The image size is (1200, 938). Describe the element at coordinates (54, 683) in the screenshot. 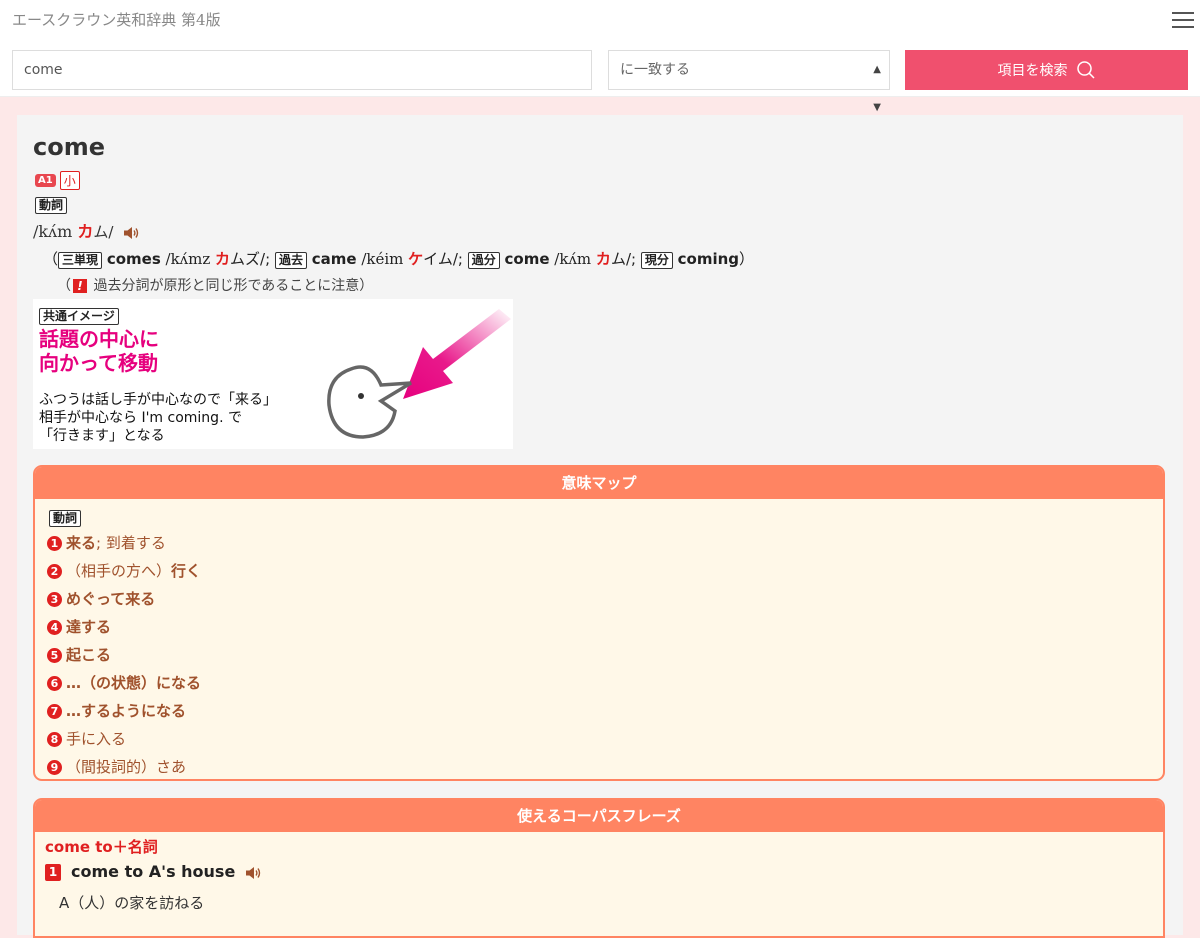

I see `sense-number: 6` at that location.